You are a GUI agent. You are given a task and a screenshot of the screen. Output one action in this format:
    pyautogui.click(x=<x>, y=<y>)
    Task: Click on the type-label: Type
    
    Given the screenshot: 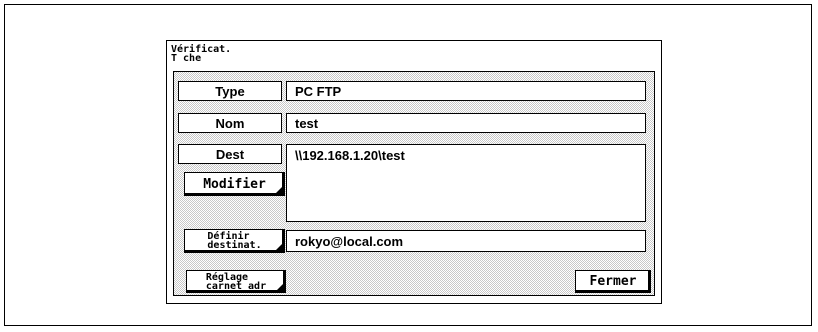 What is the action you would take?
    pyautogui.click(x=230, y=91)
    